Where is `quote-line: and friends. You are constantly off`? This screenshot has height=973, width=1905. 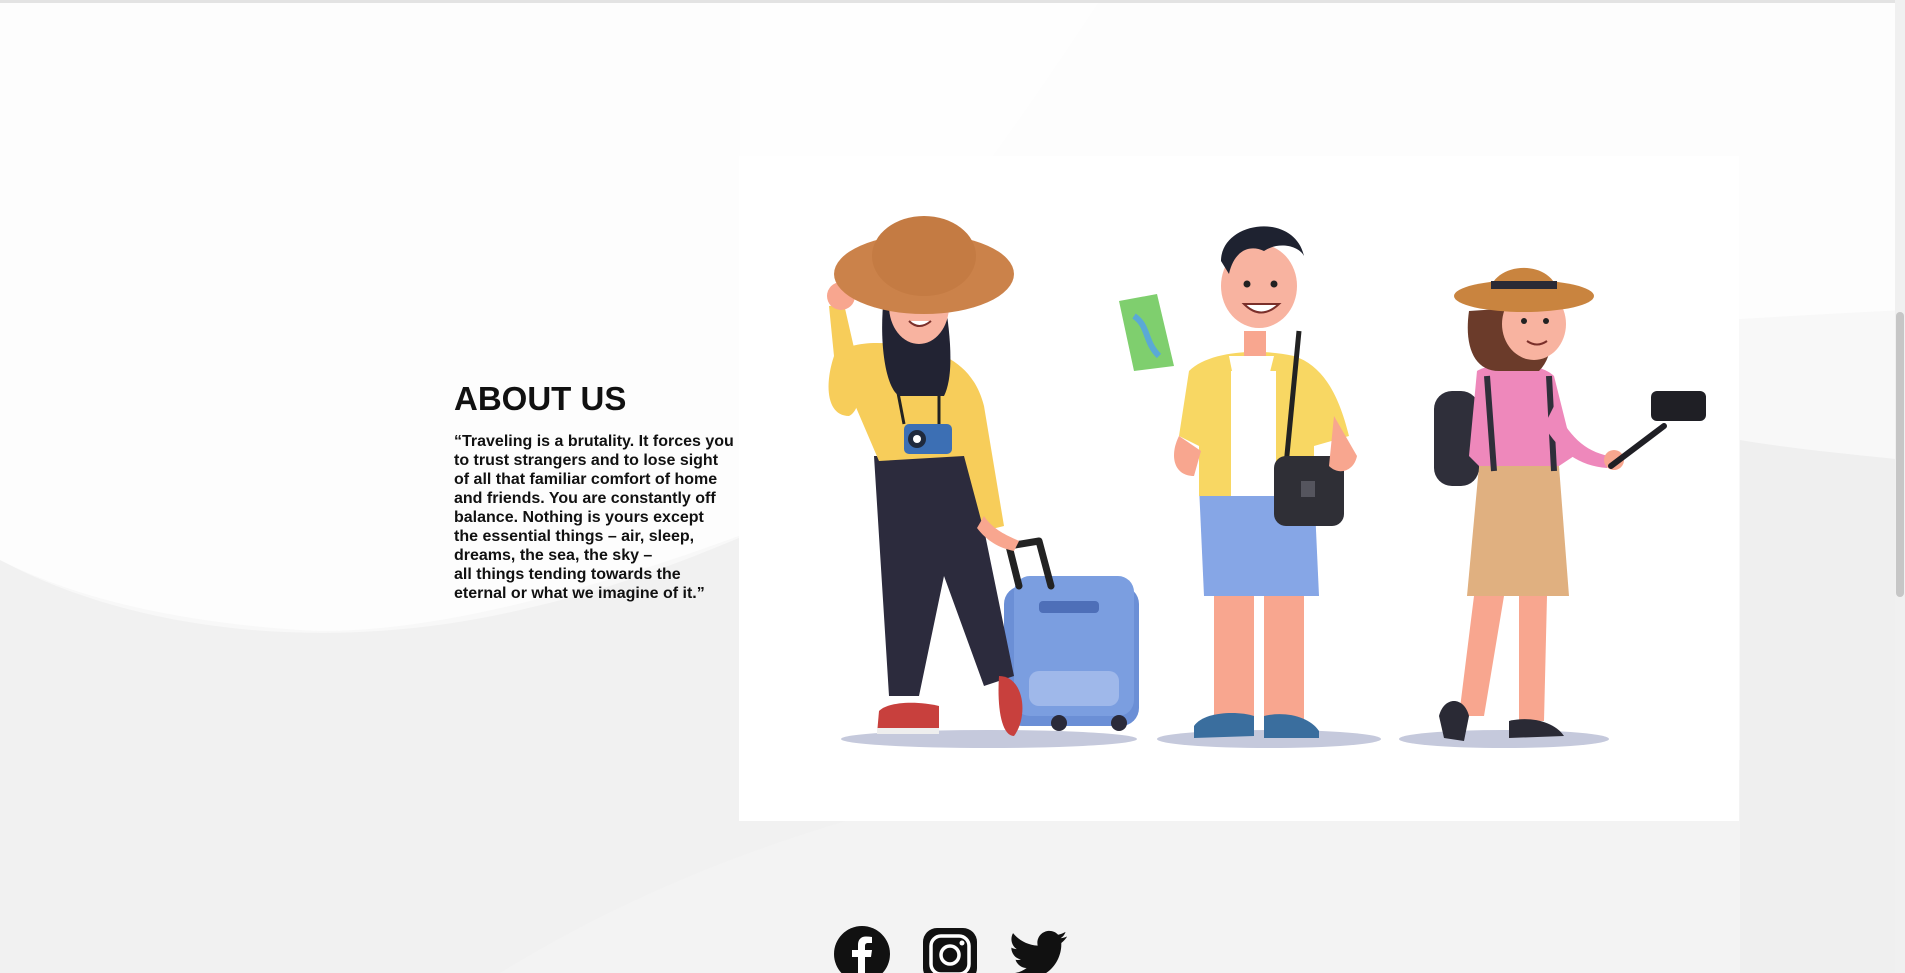 quote-line: and friends. You are constantly off is located at coordinates (585, 498).